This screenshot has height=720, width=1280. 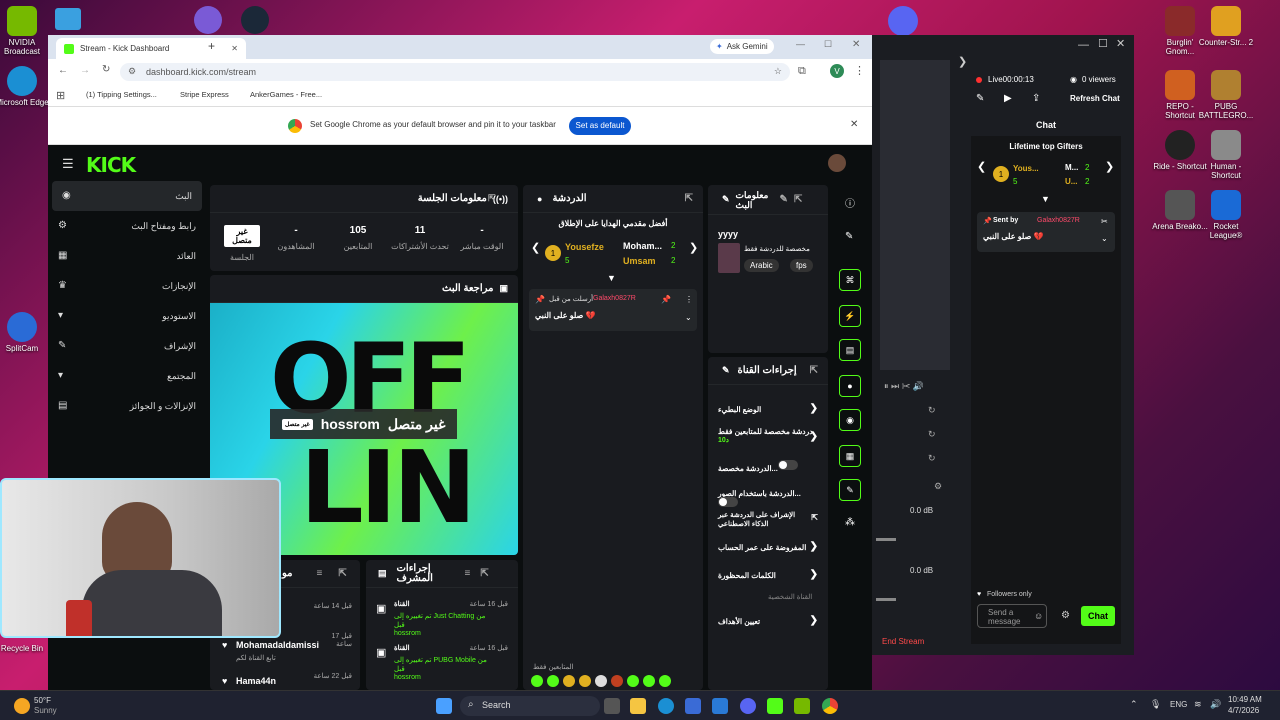 What do you see at coordinates (127, 256) in the screenshot?
I see `nav-revenue: ▦ العائد` at bounding box center [127, 256].